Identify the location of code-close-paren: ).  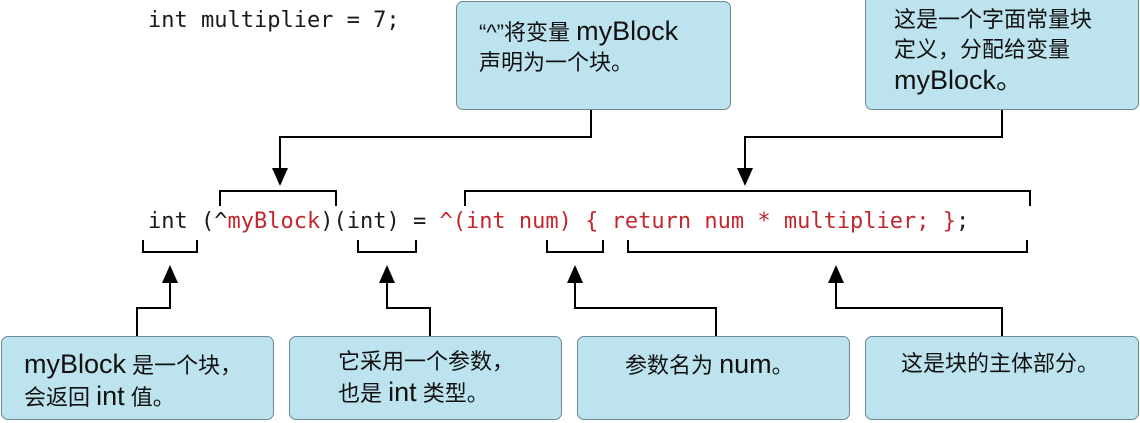
(327, 221).